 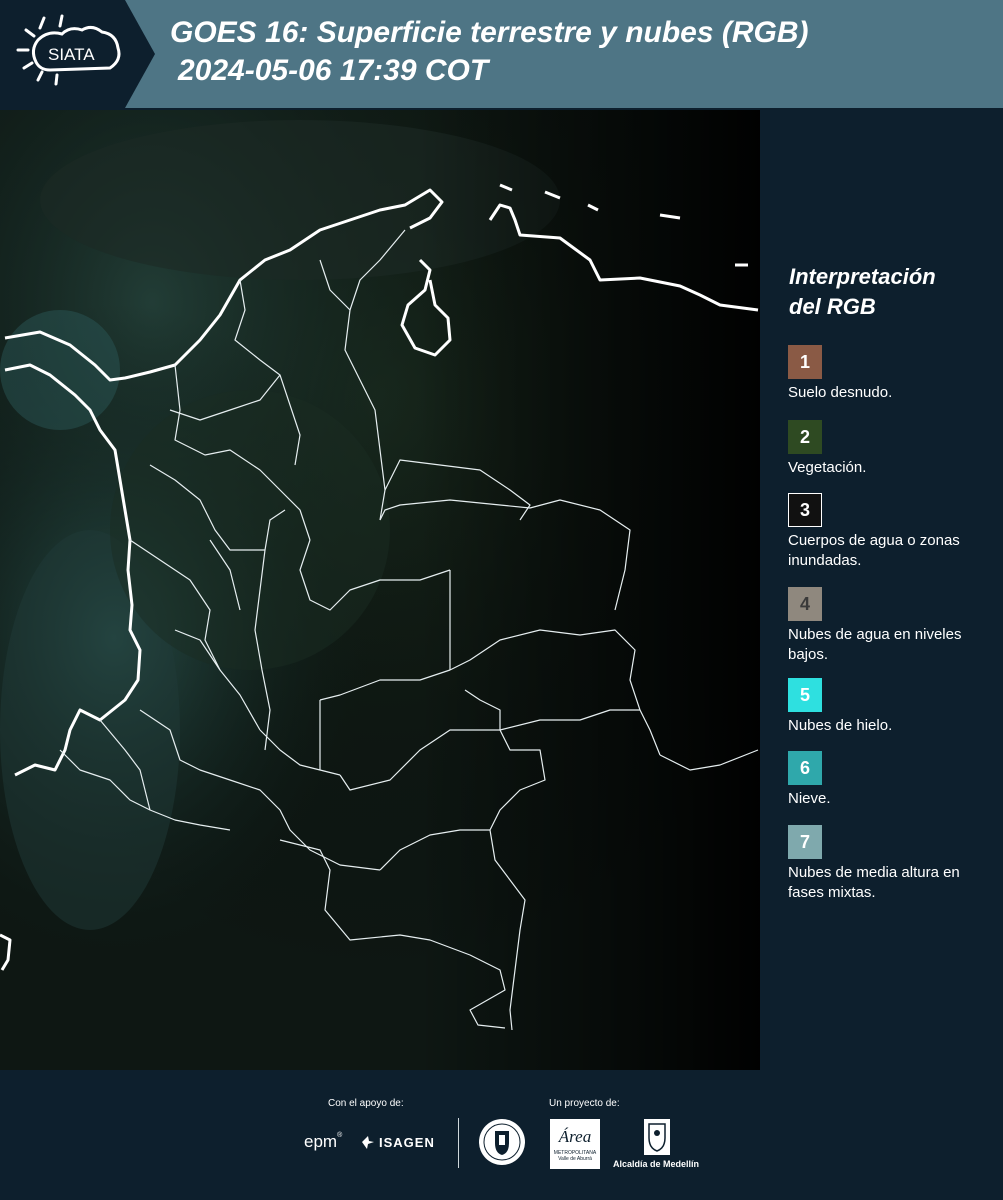 I want to click on legend-label-2: Vegetación., so click(x=827, y=467).